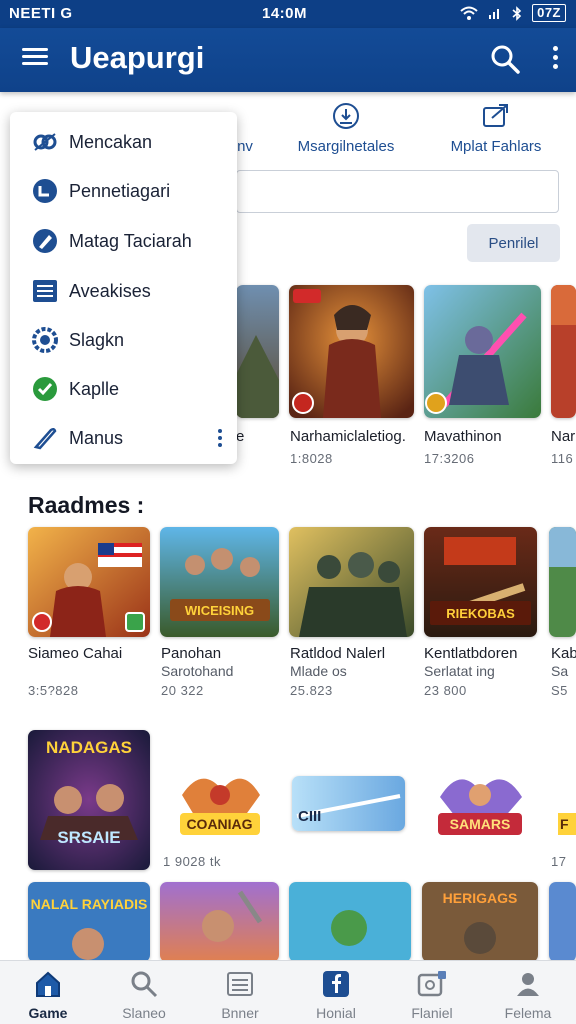  I want to click on share-icon, so click(495, 115).